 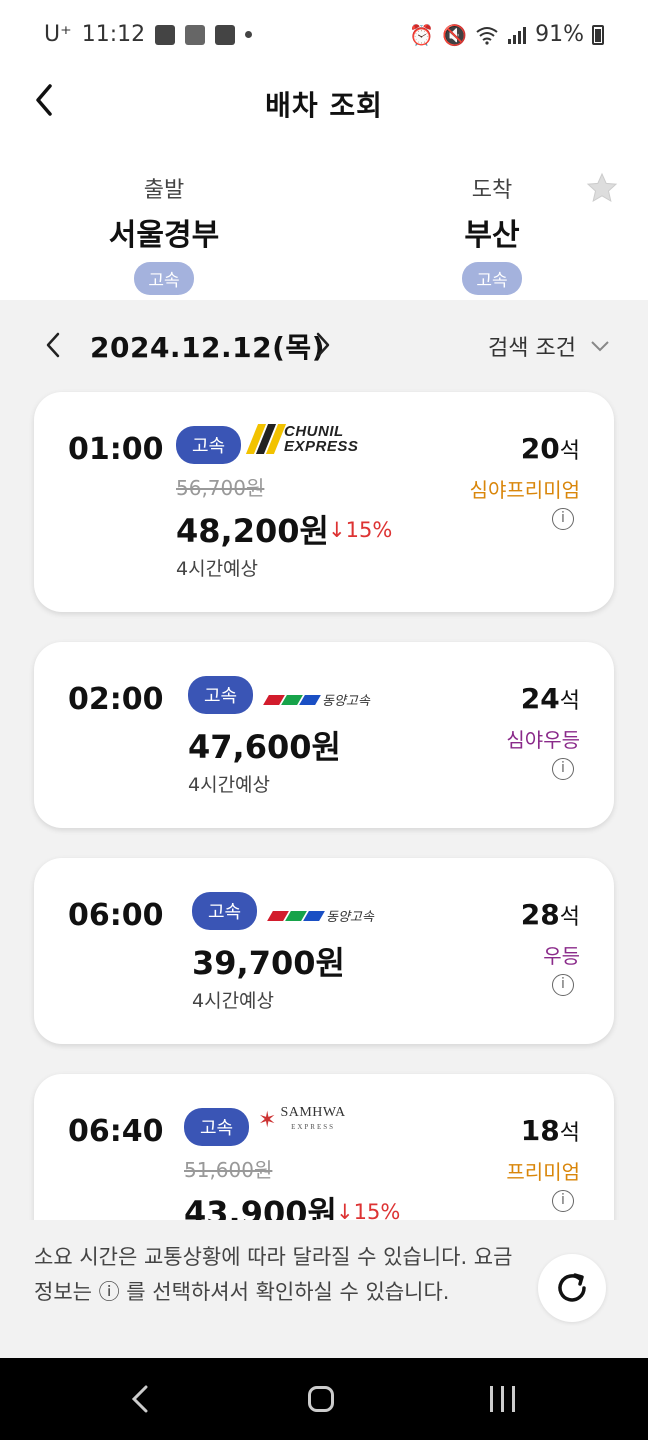 I want to click on signal-icon, so click(x=517, y=35).